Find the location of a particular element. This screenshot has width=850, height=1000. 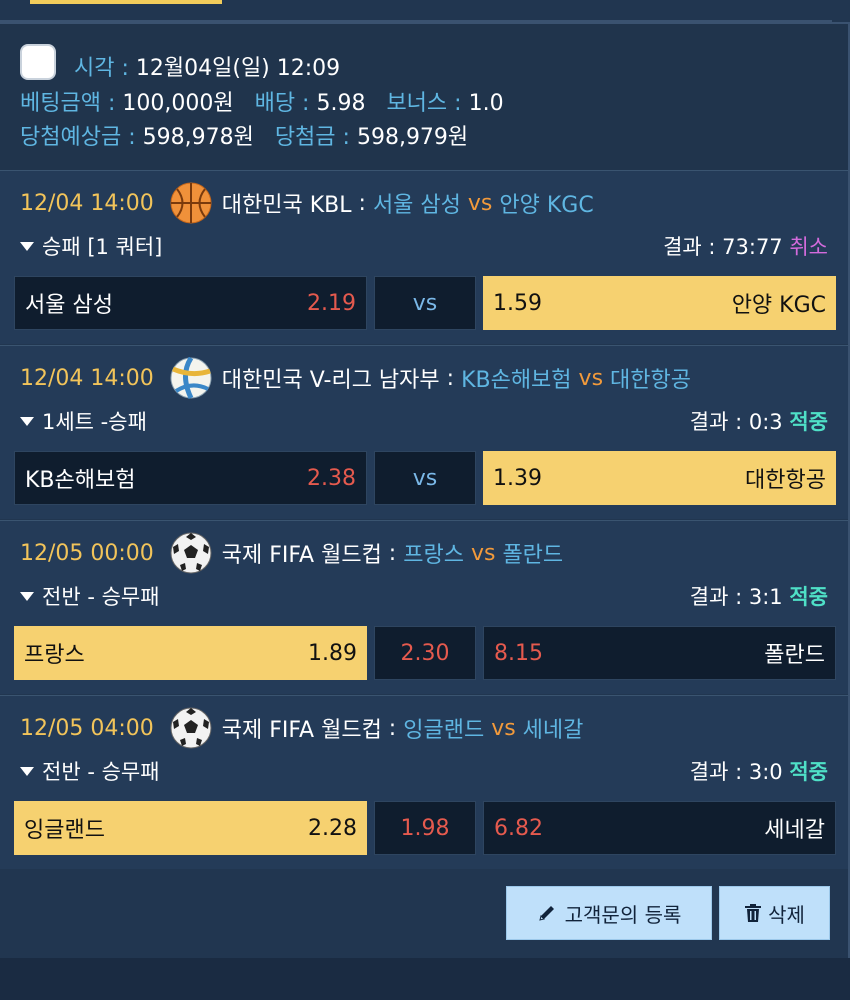

home-team: 서울 삼성 is located at coordinates (416, 205).